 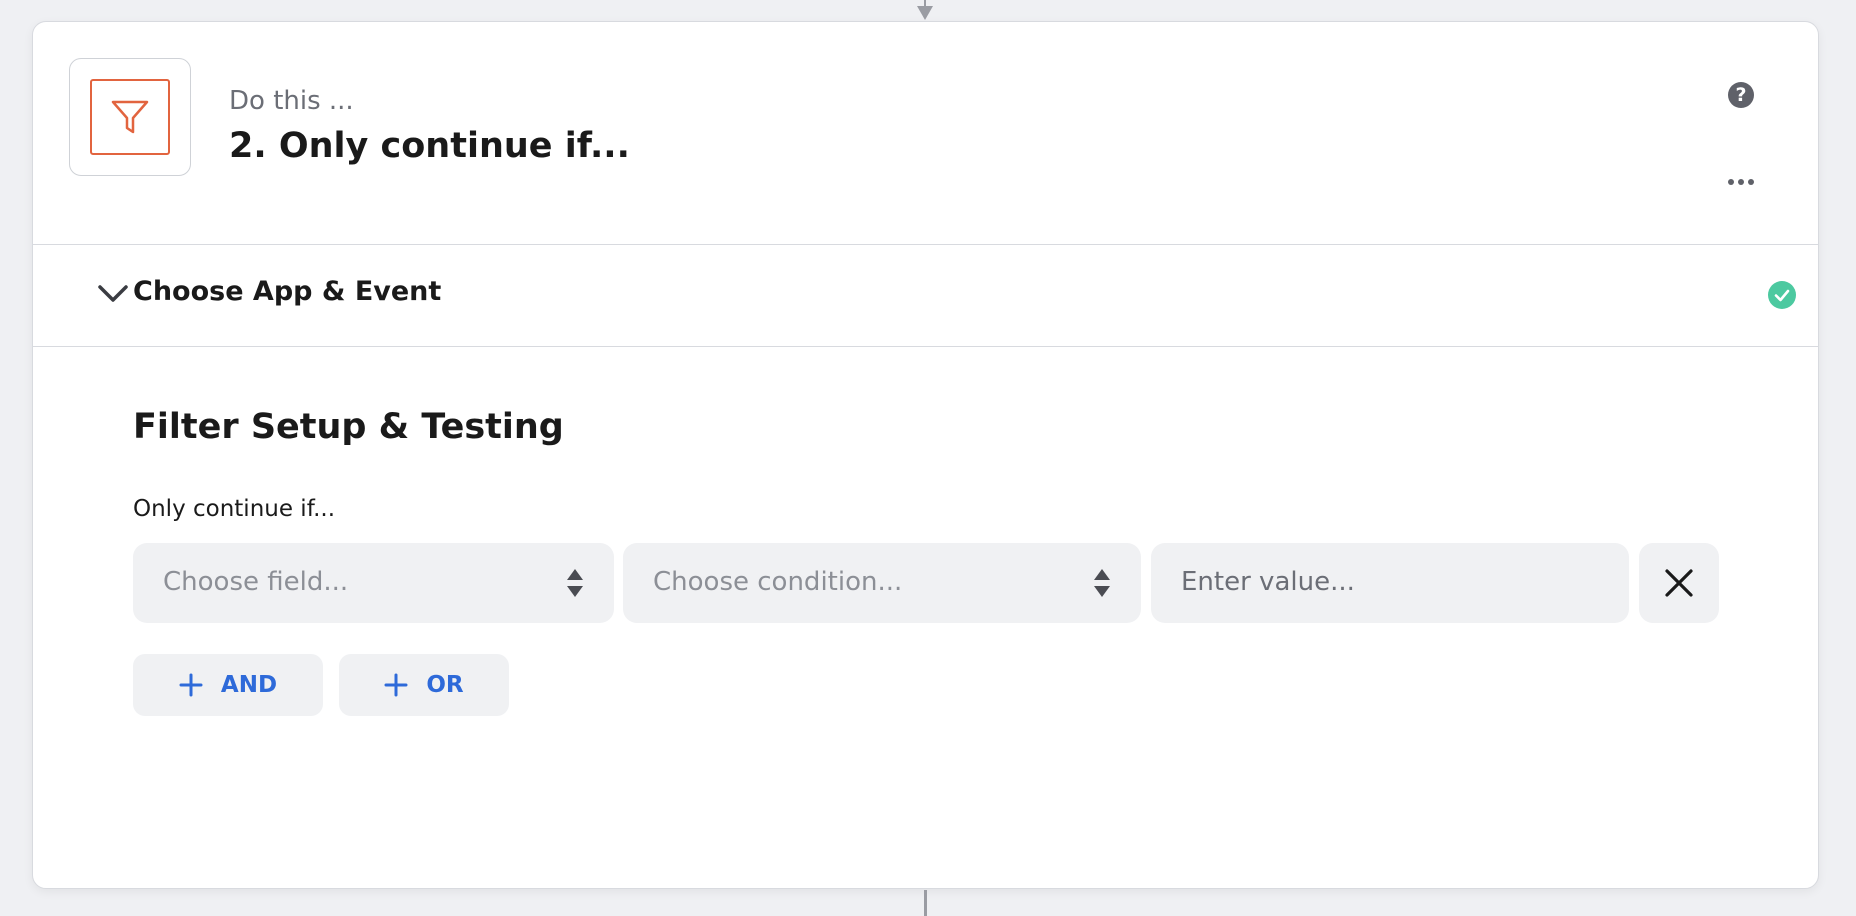 I want to click on add-and-label: AND, so click(x=249, y=685).